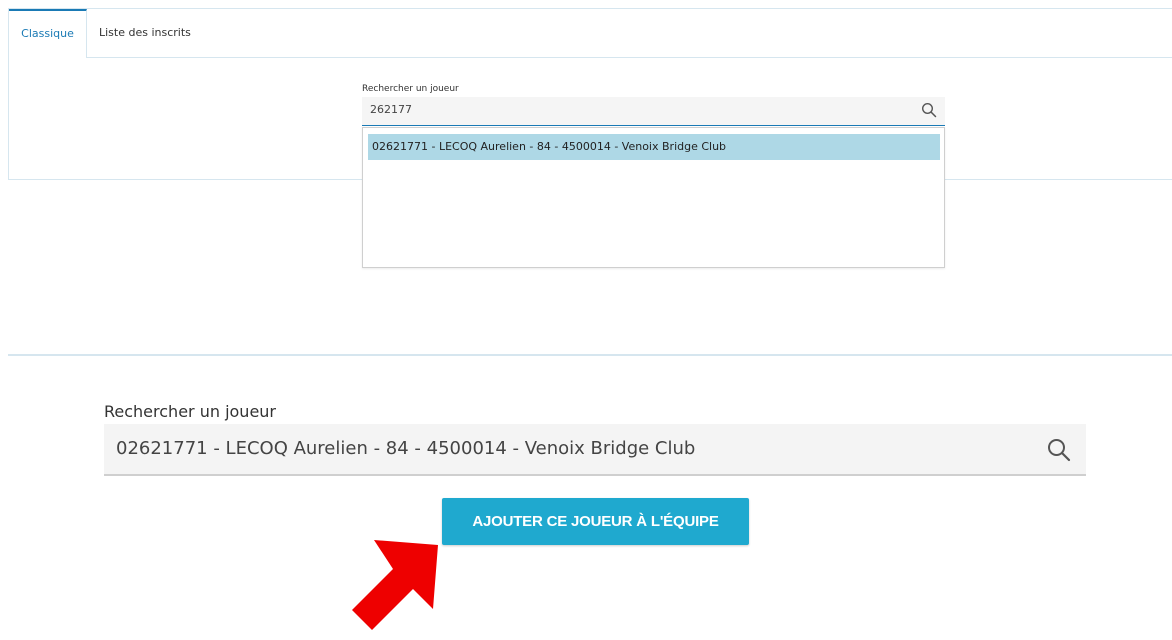  I want to click on add-player-button: AJOUTER CE JOUEUR À L'ÉQUIPE, so click(595, 521).